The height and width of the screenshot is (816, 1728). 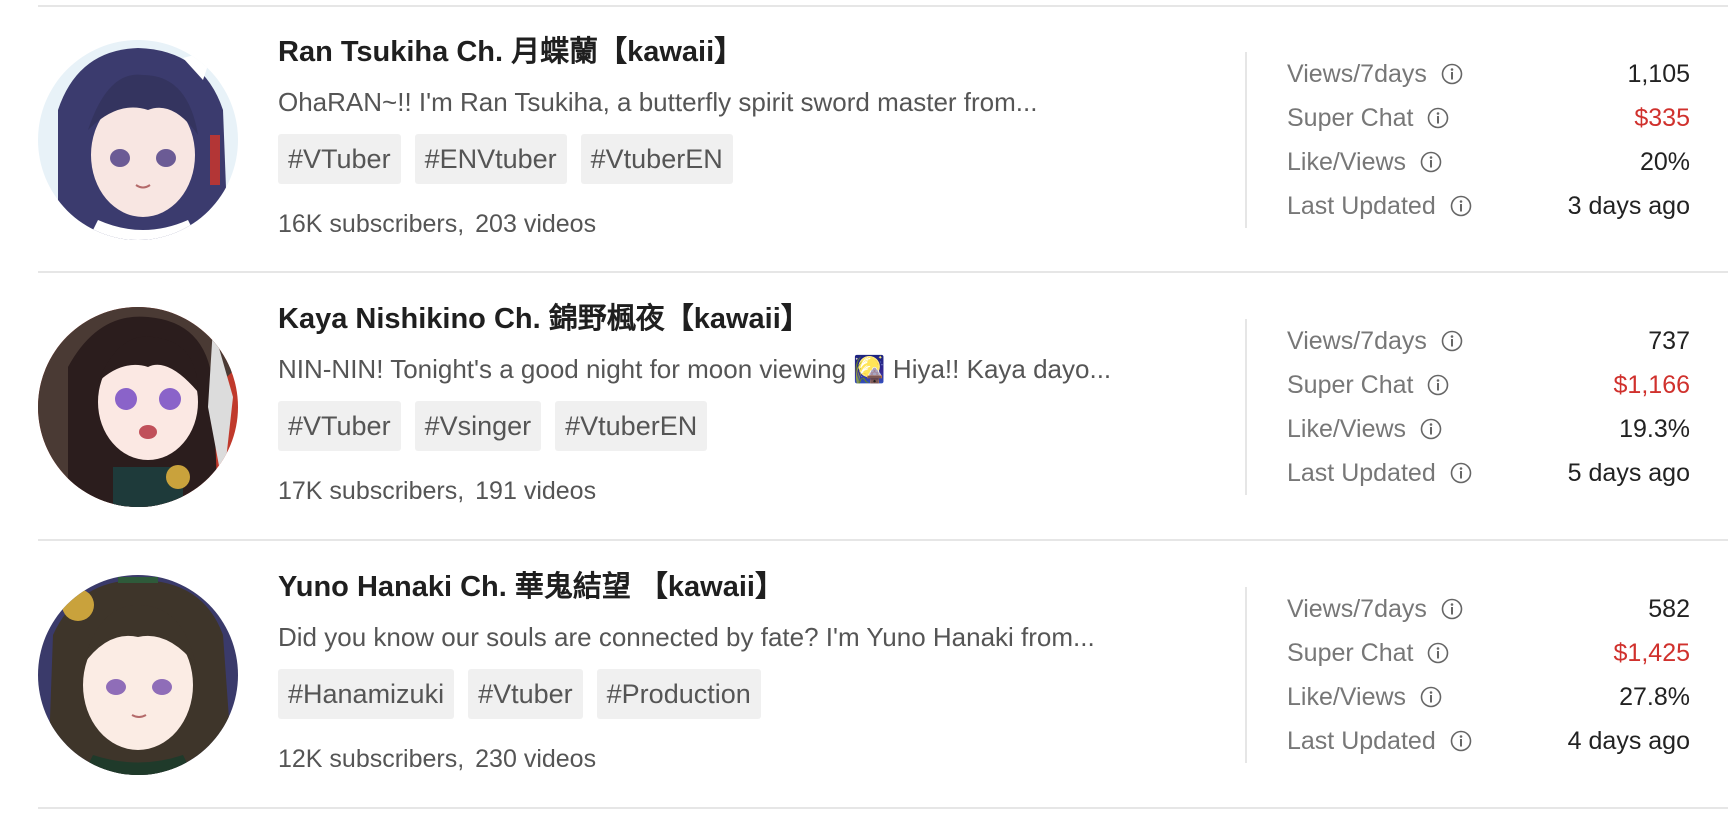 What do you see at coordinates (1488, 609) in the screenshot?
I see `stat-views: Views/7days 582` at bounding box center [1488, 609].